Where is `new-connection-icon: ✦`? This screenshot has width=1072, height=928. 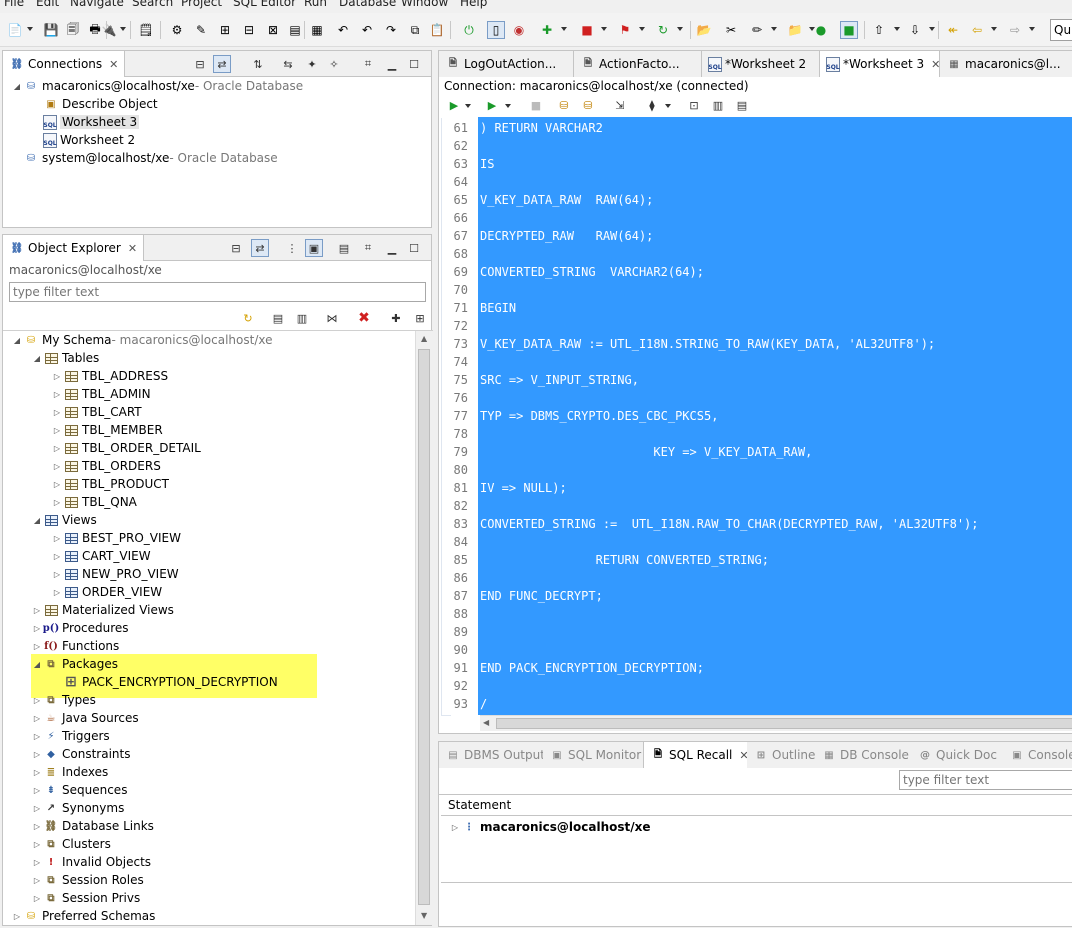 new-connection-icon: ✦ is located at coordinates (312, 64).